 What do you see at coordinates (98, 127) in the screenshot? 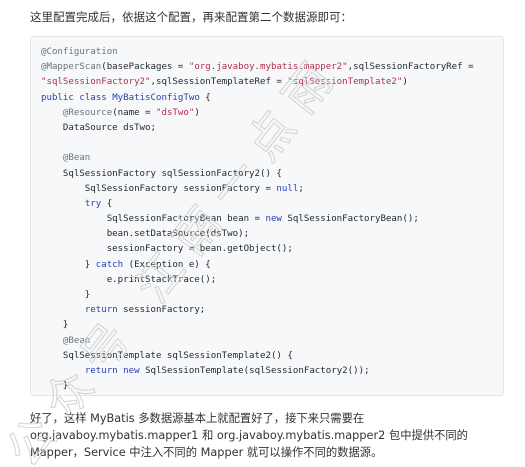
I see `code-token: DataSource dsTwo;` at bounding box center [98, 127].